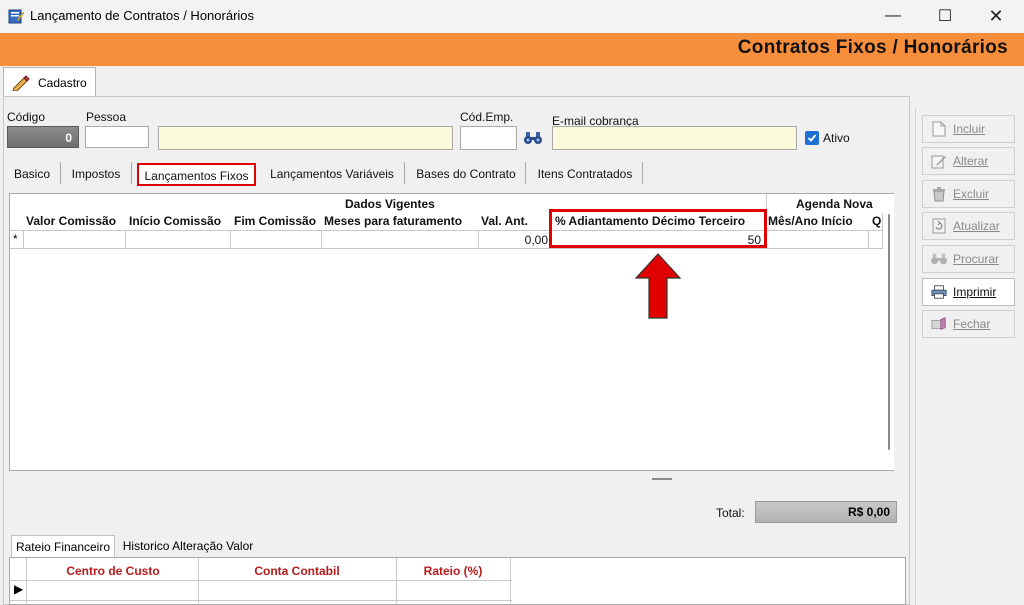 The height and width of the screenshot is (605, 1024). Describe the element at coordinates (972, 324) in the screenshot. I see `fechar-label: Fechar` at that location.